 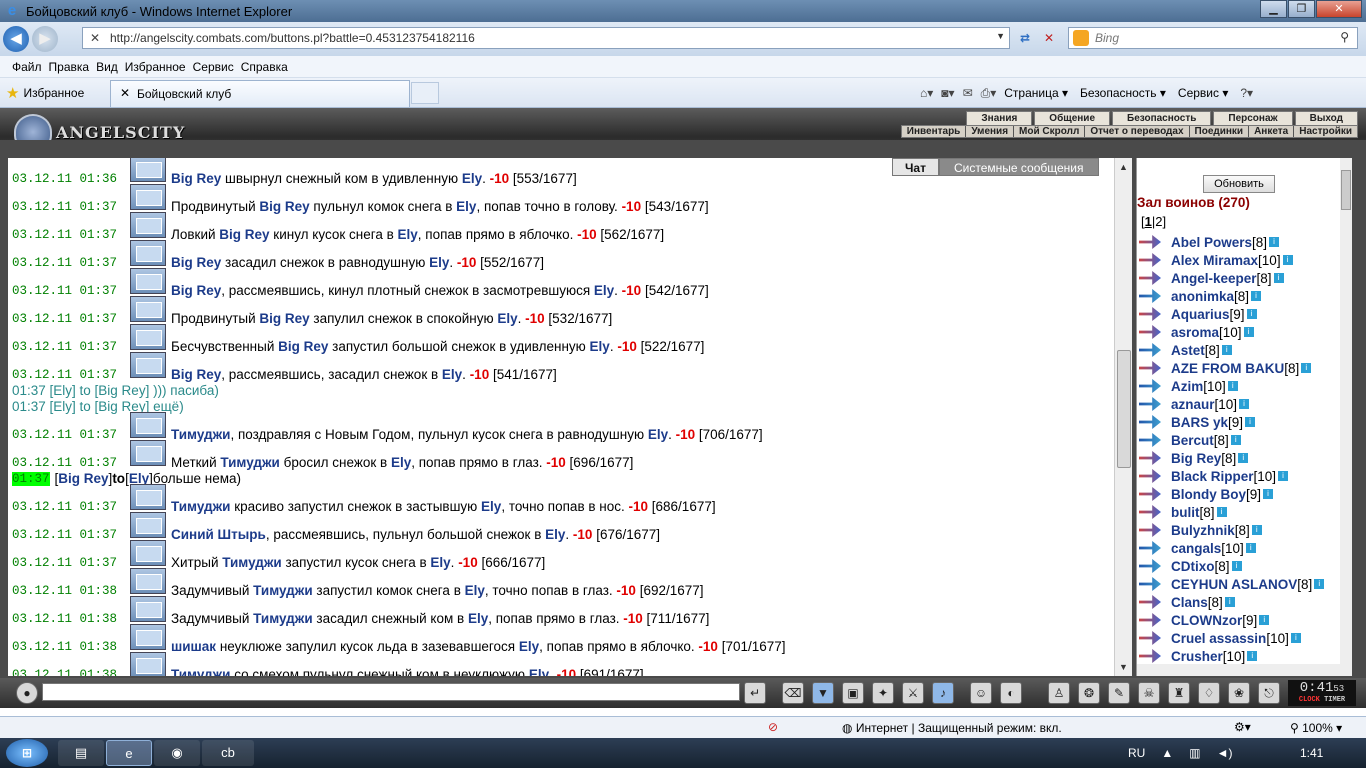 What do you see at coordinates (1072, 118) in the screenshot?
I see `nav-communication: Общение` at bounding box center [1072, 118].